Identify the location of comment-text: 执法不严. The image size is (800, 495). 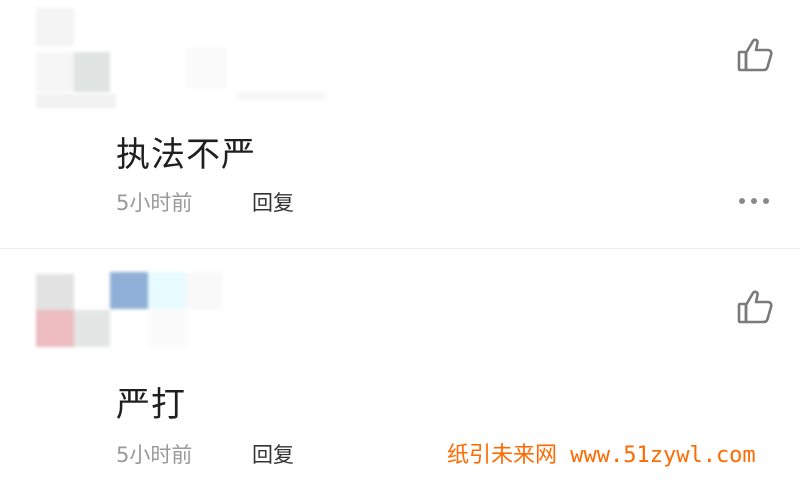
(186, 155).